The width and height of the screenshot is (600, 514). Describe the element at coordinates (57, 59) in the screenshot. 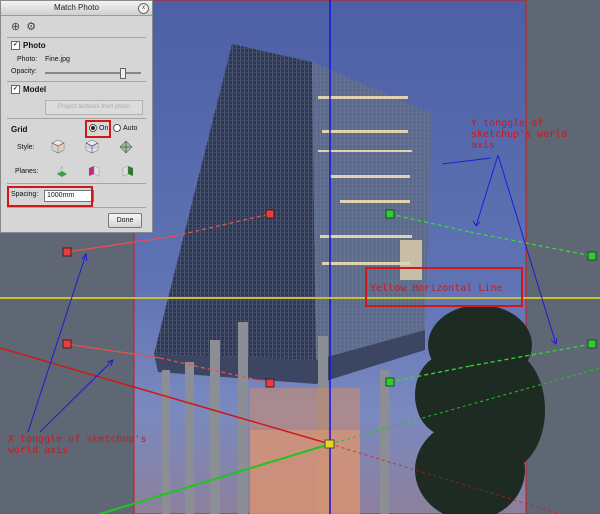

I see `photo-filename: Fine.jpg` at that location.